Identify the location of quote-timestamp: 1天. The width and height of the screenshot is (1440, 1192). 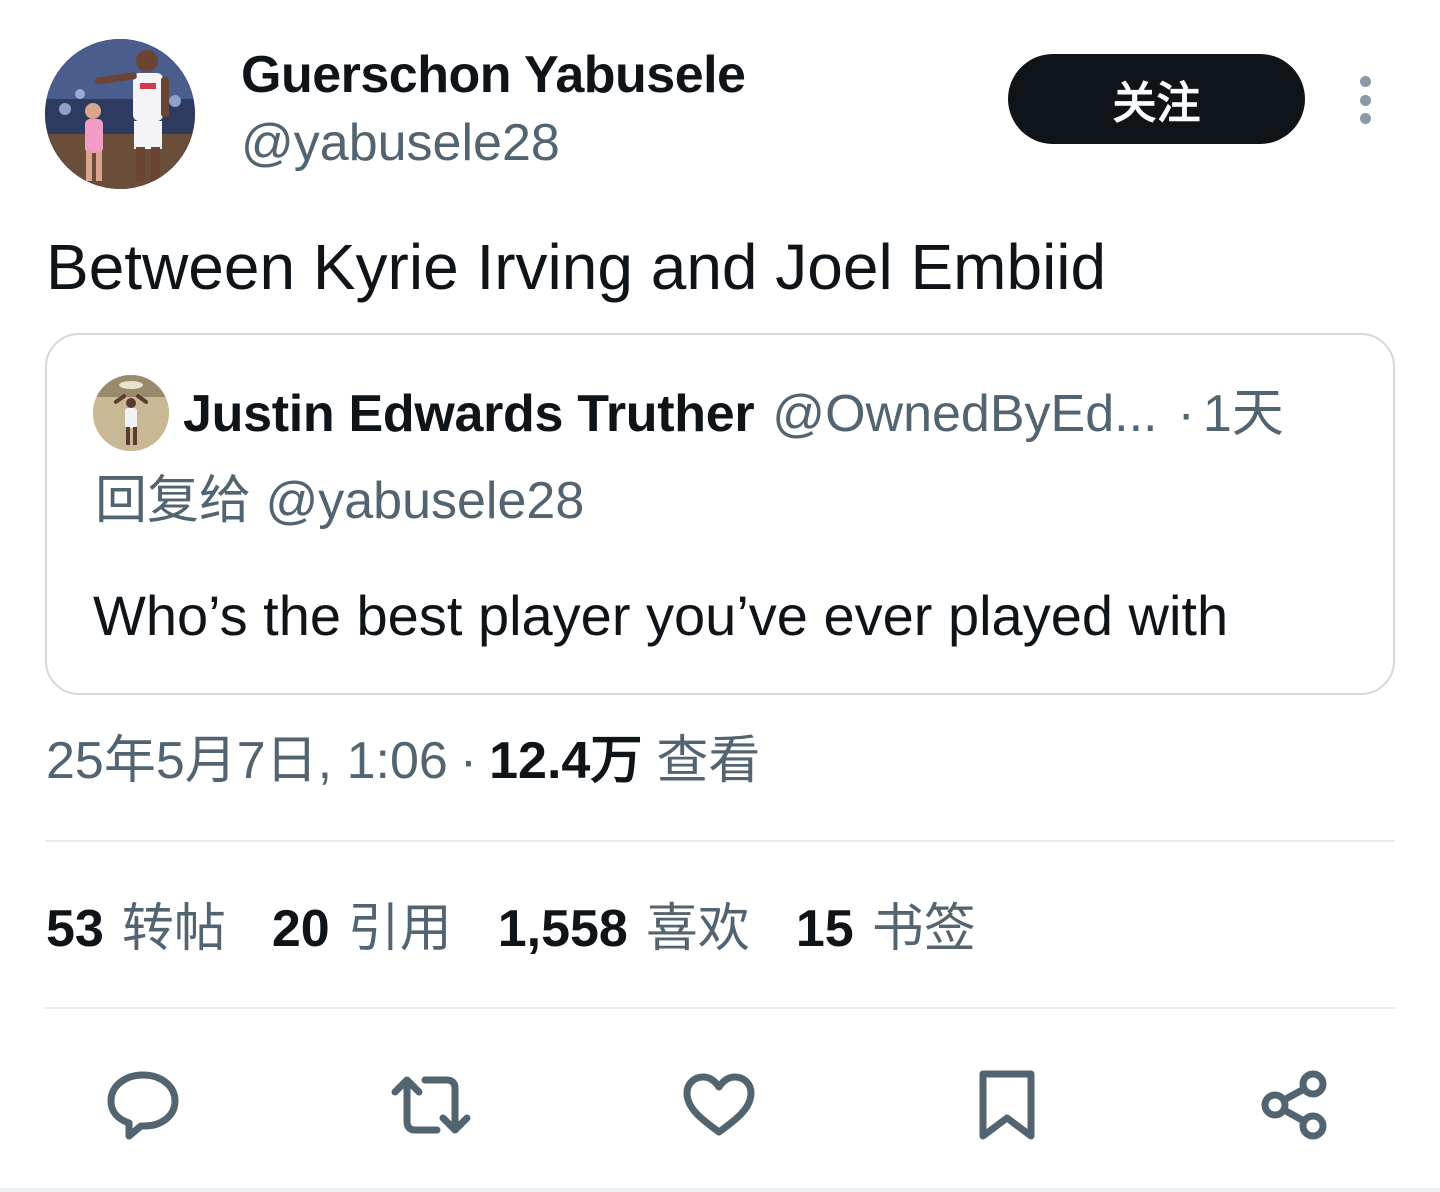
(1243, 414).